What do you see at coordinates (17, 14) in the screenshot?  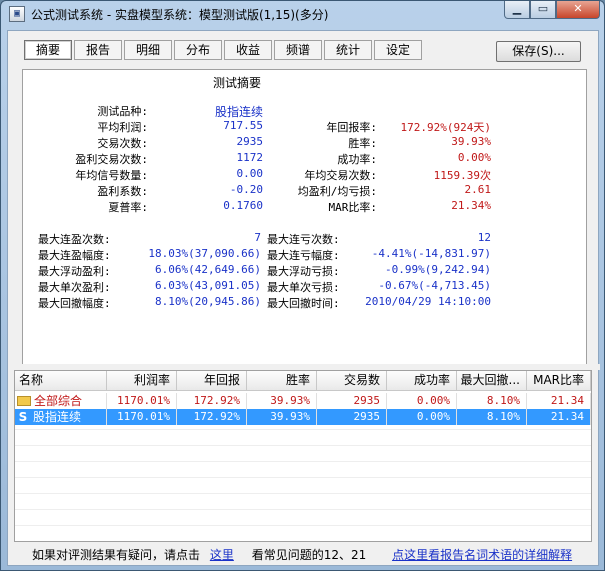 I see `app-icon: ▣` at bounding box center [17, 14].